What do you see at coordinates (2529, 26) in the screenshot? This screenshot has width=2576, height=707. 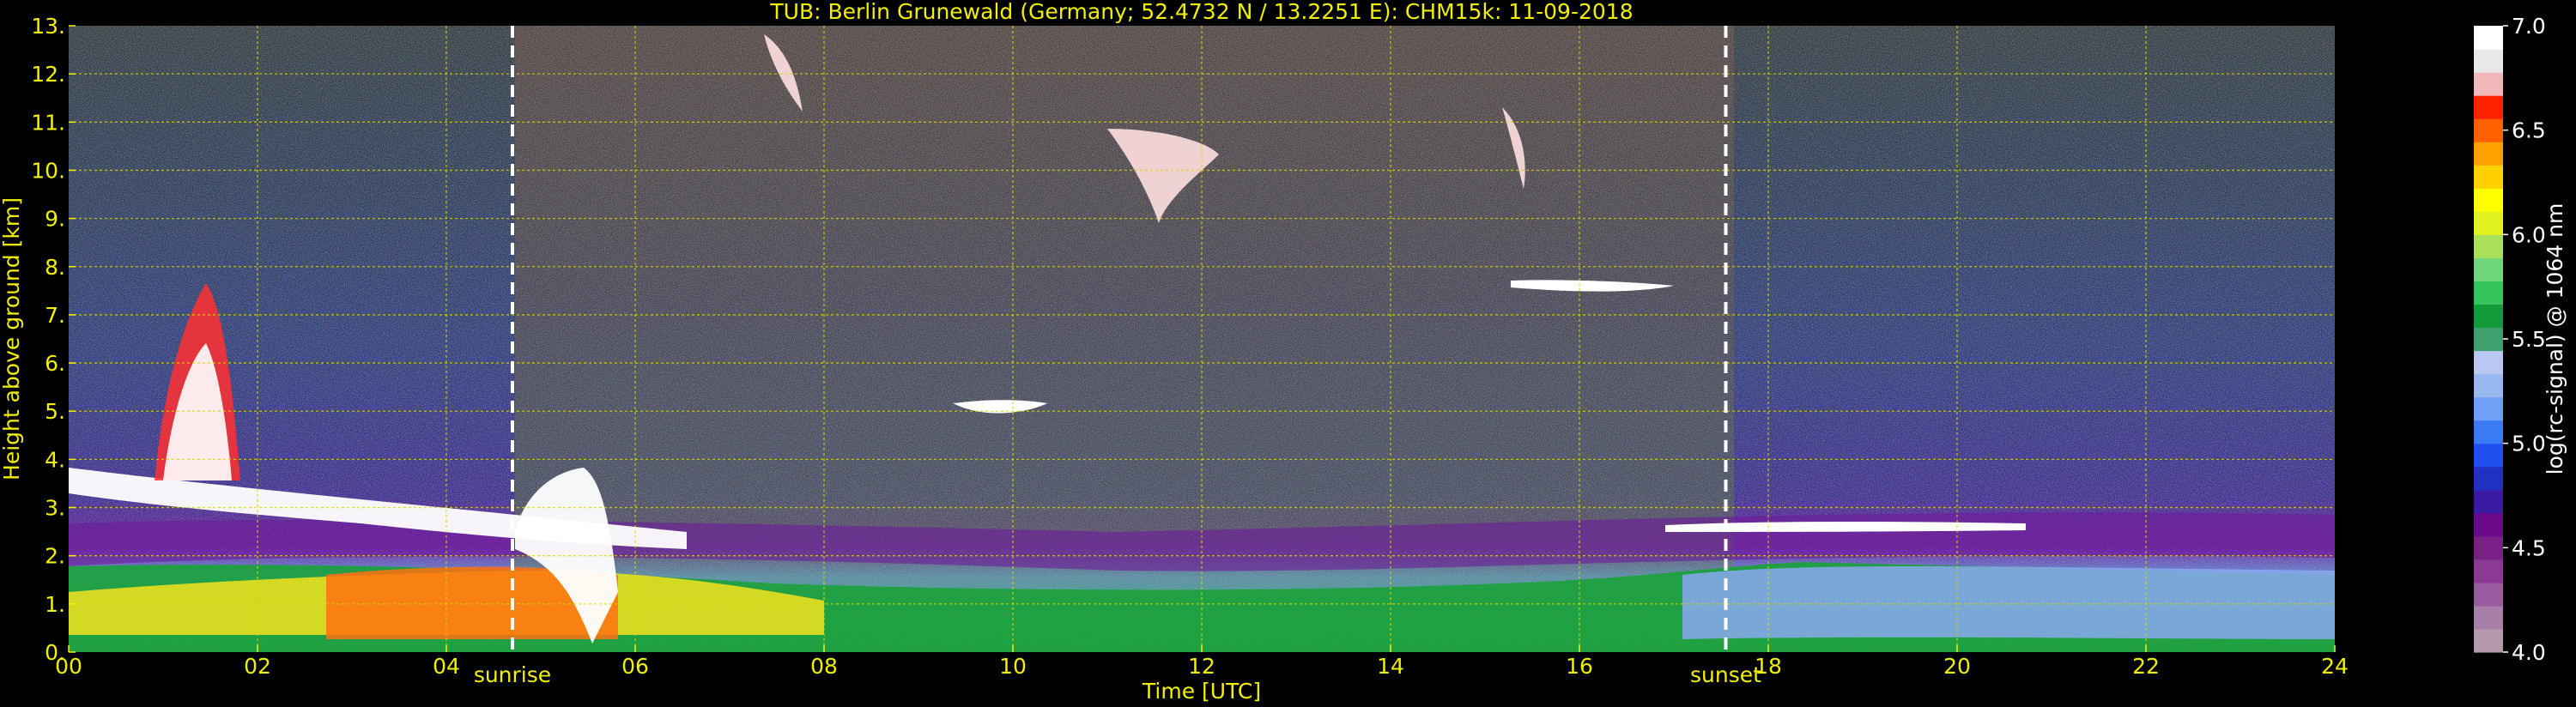 I see `colorbar-tick-label: 7.0` at bounding box center [2529, 26].